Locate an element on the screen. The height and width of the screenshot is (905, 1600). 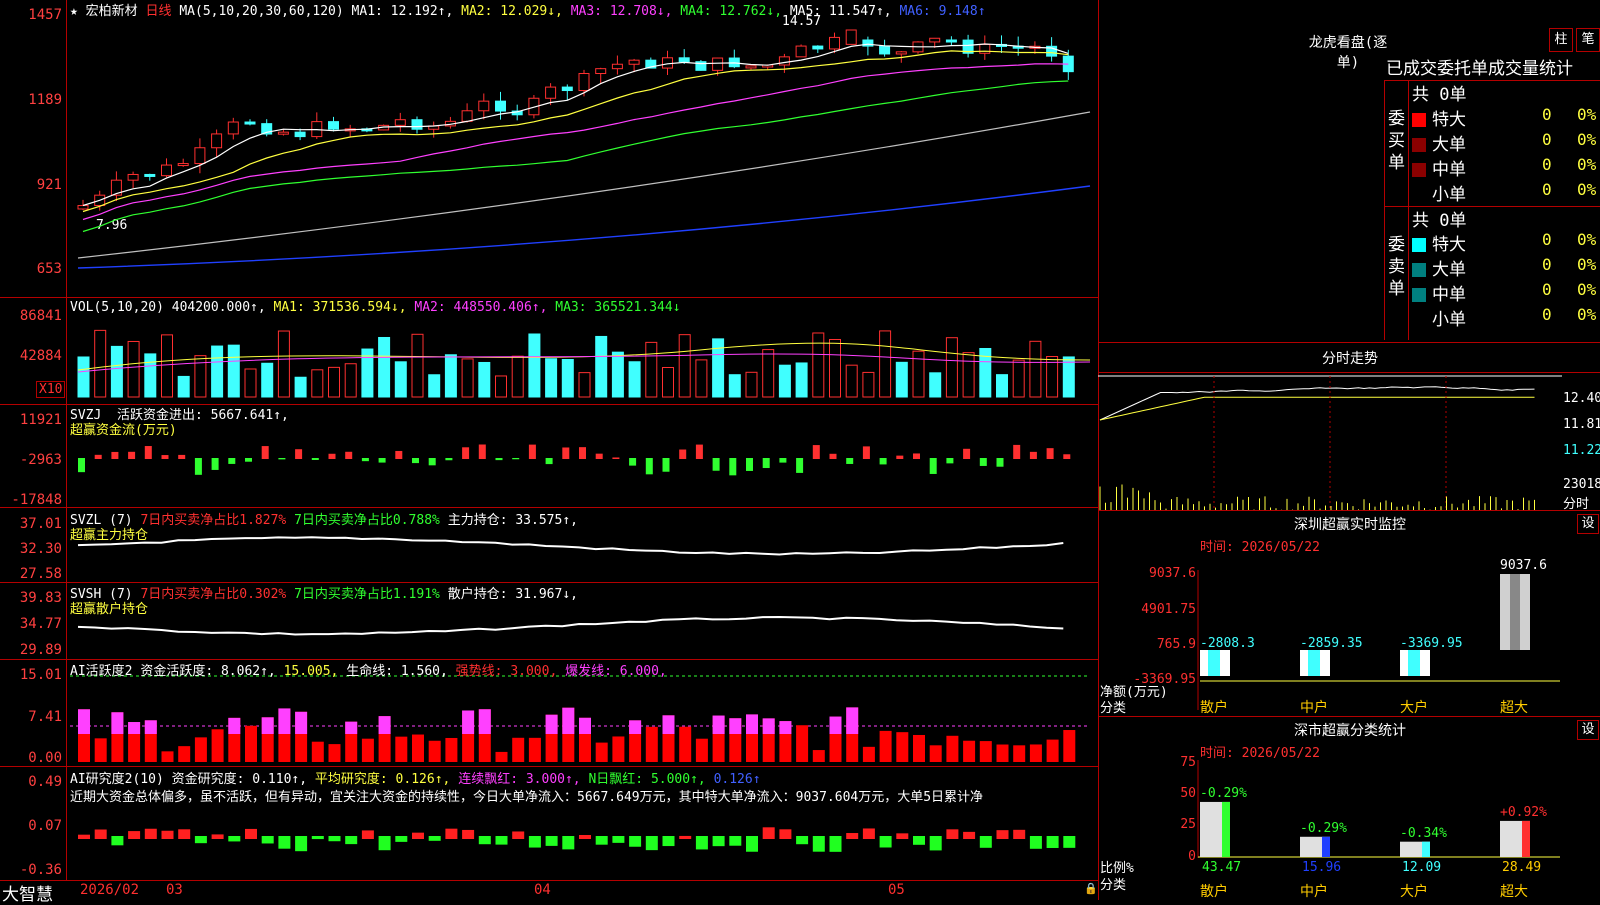
aires-e: 0.126↑ is located at coordinates (737, 779).